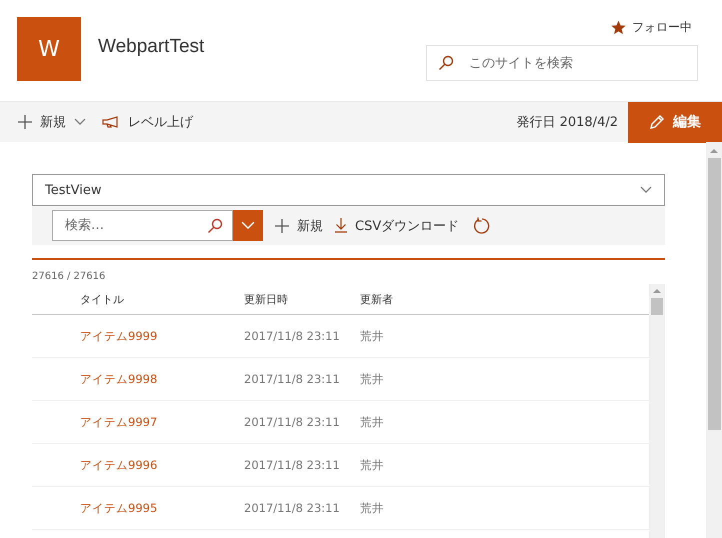  What do you see at coordinates (675, 122) in the screenshot?
I see `edit-button: 編集` at bounding box center [675, 122].